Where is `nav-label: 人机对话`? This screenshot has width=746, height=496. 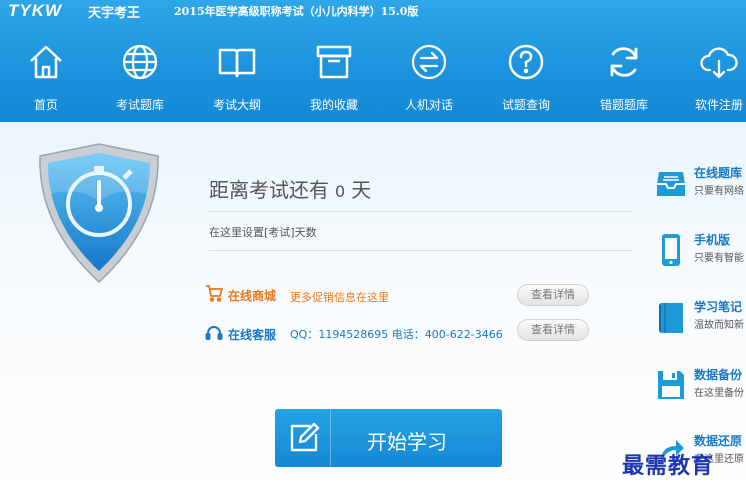 nav-label: 人机对话 is located at coordinates (428, 105).